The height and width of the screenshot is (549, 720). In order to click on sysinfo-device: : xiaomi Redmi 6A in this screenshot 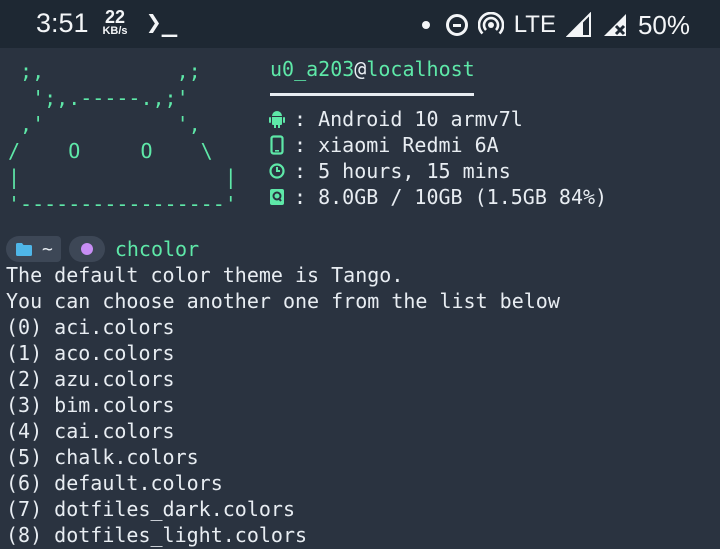, I will do `click(383, 145)`.